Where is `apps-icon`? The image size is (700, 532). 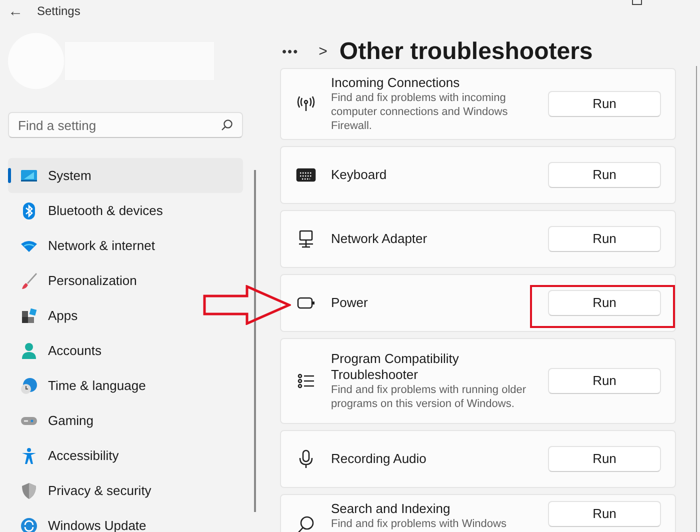 apps-icon is located at coordinates (29, 315).